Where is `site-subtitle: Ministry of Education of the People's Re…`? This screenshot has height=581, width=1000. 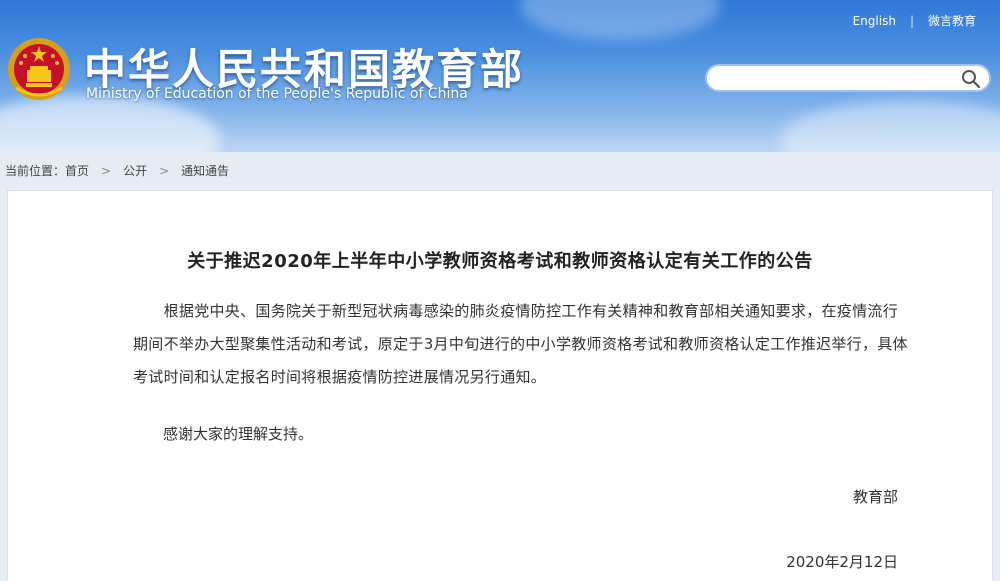
site-subtitle: Ministry of Education of the People's Re… is located at coordinates (277, 94).